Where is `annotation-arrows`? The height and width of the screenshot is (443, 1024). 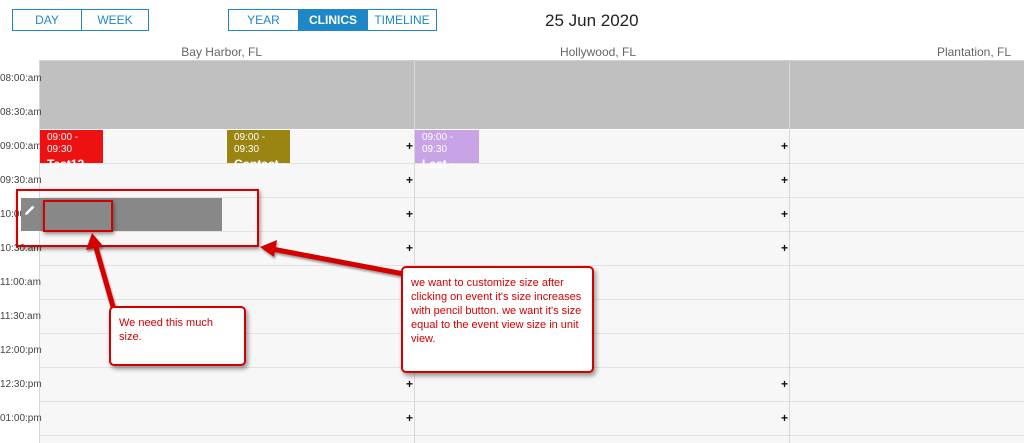
annotation-arrows is located at coordinates (245, 272).